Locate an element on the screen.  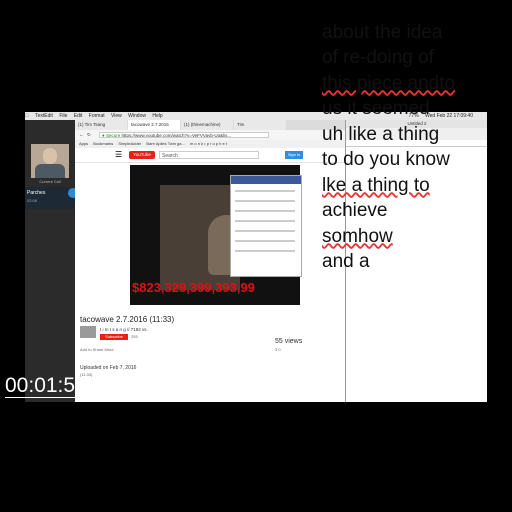
bookmark-apps: Apps is located at coordinates (83, 143).